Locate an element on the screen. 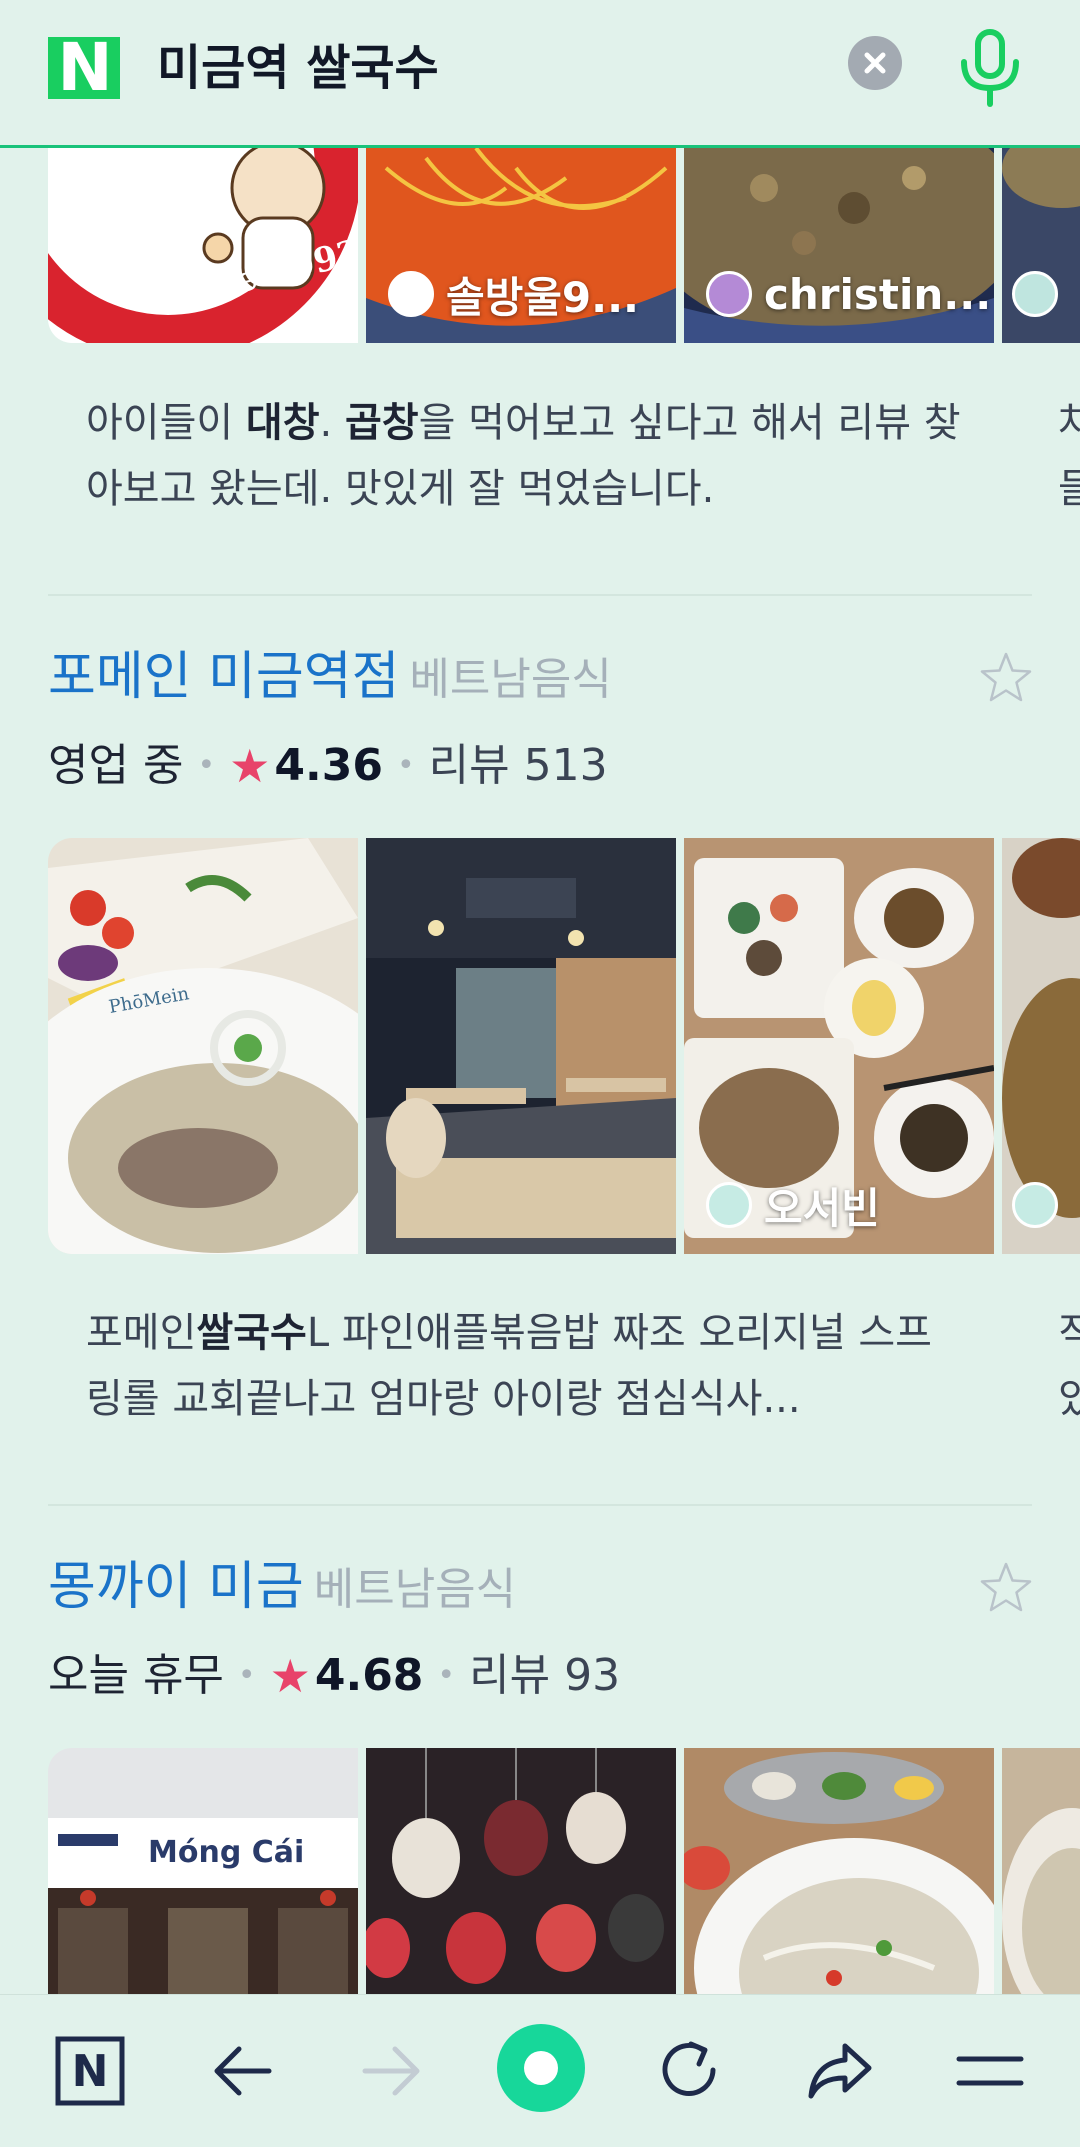 This screenshot has height=2147, width=1080. home-logo-letter: N is located at coordinates (90, 2071).